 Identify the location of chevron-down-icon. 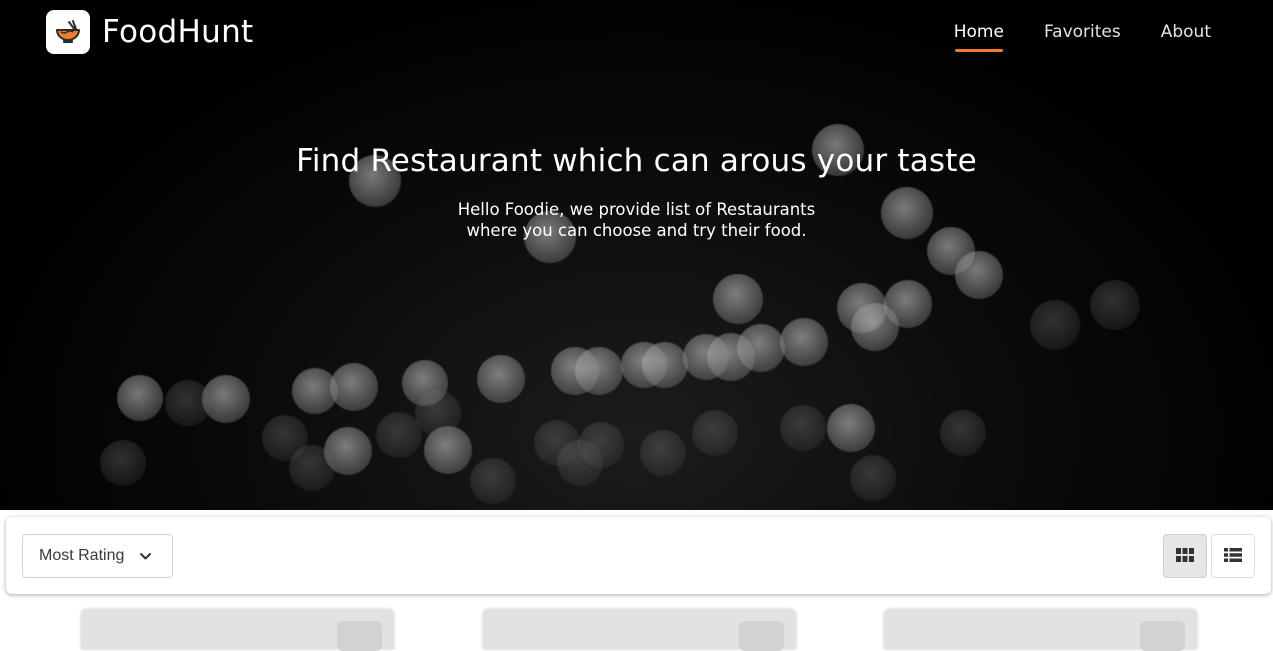
(145, 559).